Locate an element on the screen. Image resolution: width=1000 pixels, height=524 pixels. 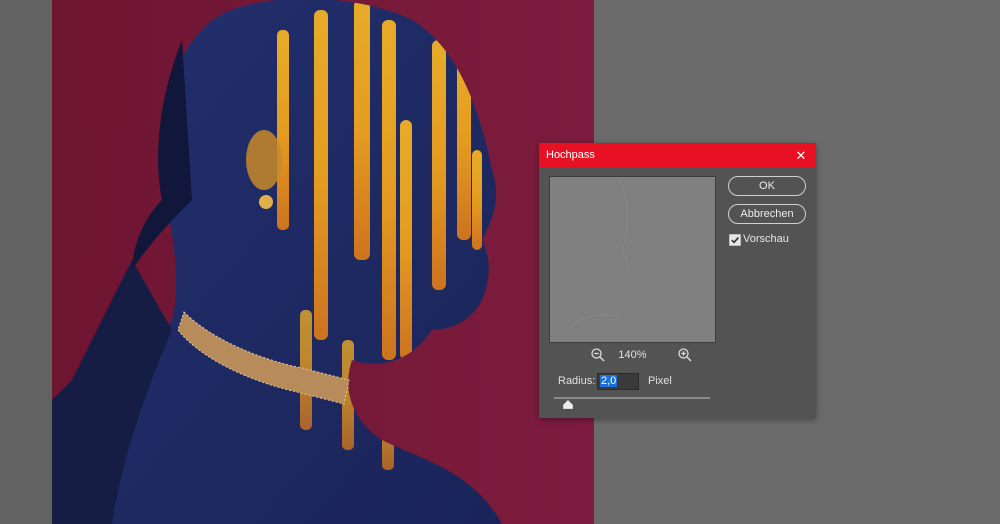
zoom-in-icon is located at coordinates (685, 355).